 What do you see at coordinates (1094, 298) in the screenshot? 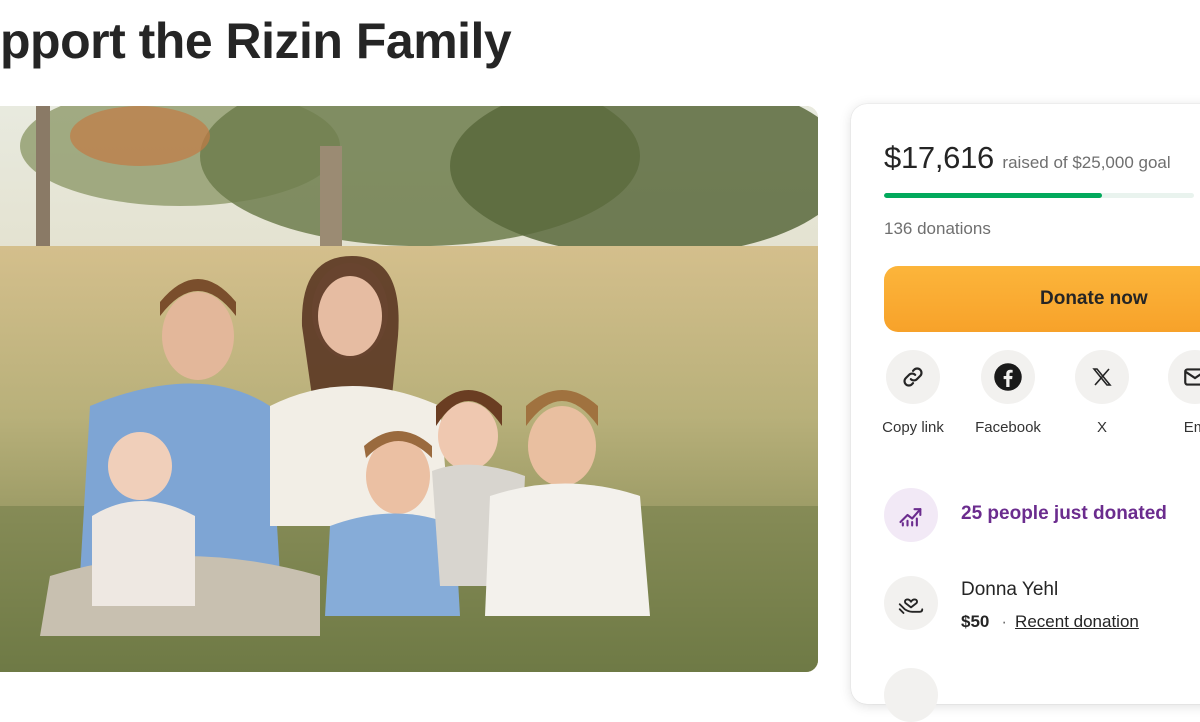
I see `donate-now-label: Donate now` at bounding box center [1094, 298].